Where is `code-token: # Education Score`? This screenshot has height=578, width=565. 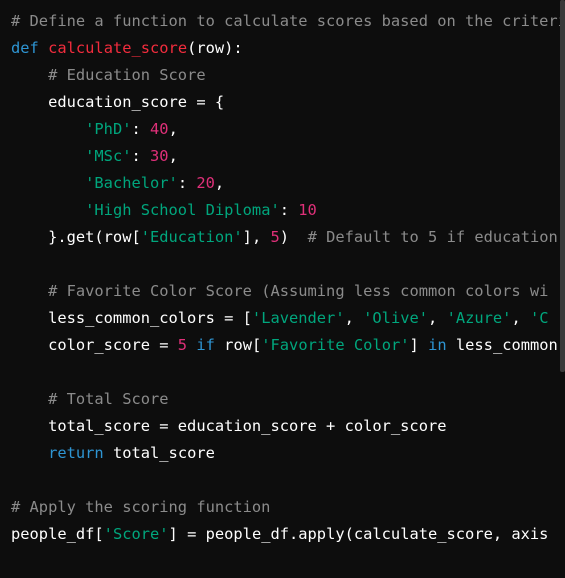
code-token: # Education Score is located at coordinates (127, 75).